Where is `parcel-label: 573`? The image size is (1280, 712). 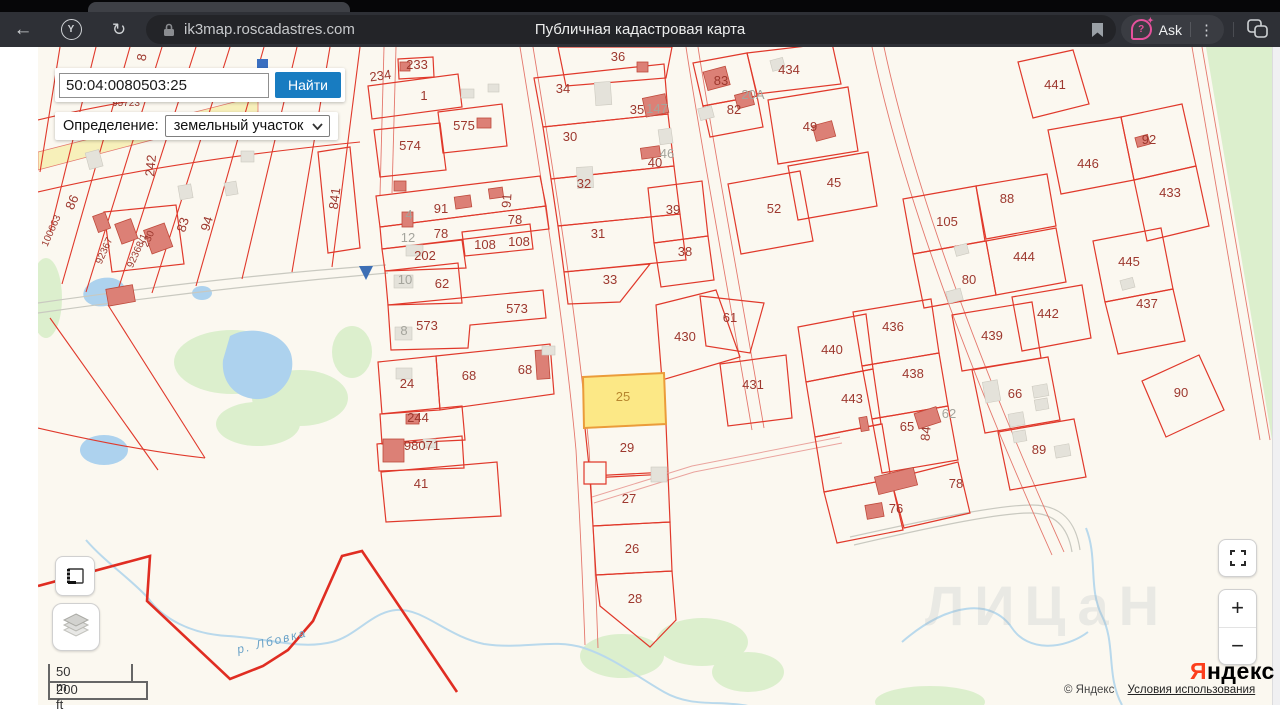
parcel-label: 573 is located at coordinates (517, 308).